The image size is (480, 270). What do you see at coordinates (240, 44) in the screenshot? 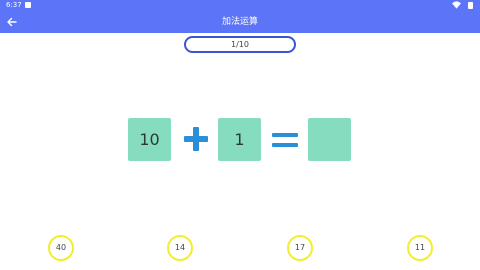
I see `question-progress: 1/10` at bounding box center [240, 44].